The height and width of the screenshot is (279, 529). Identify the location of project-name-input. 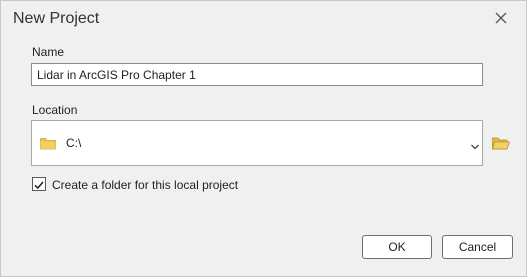
(257, 74).